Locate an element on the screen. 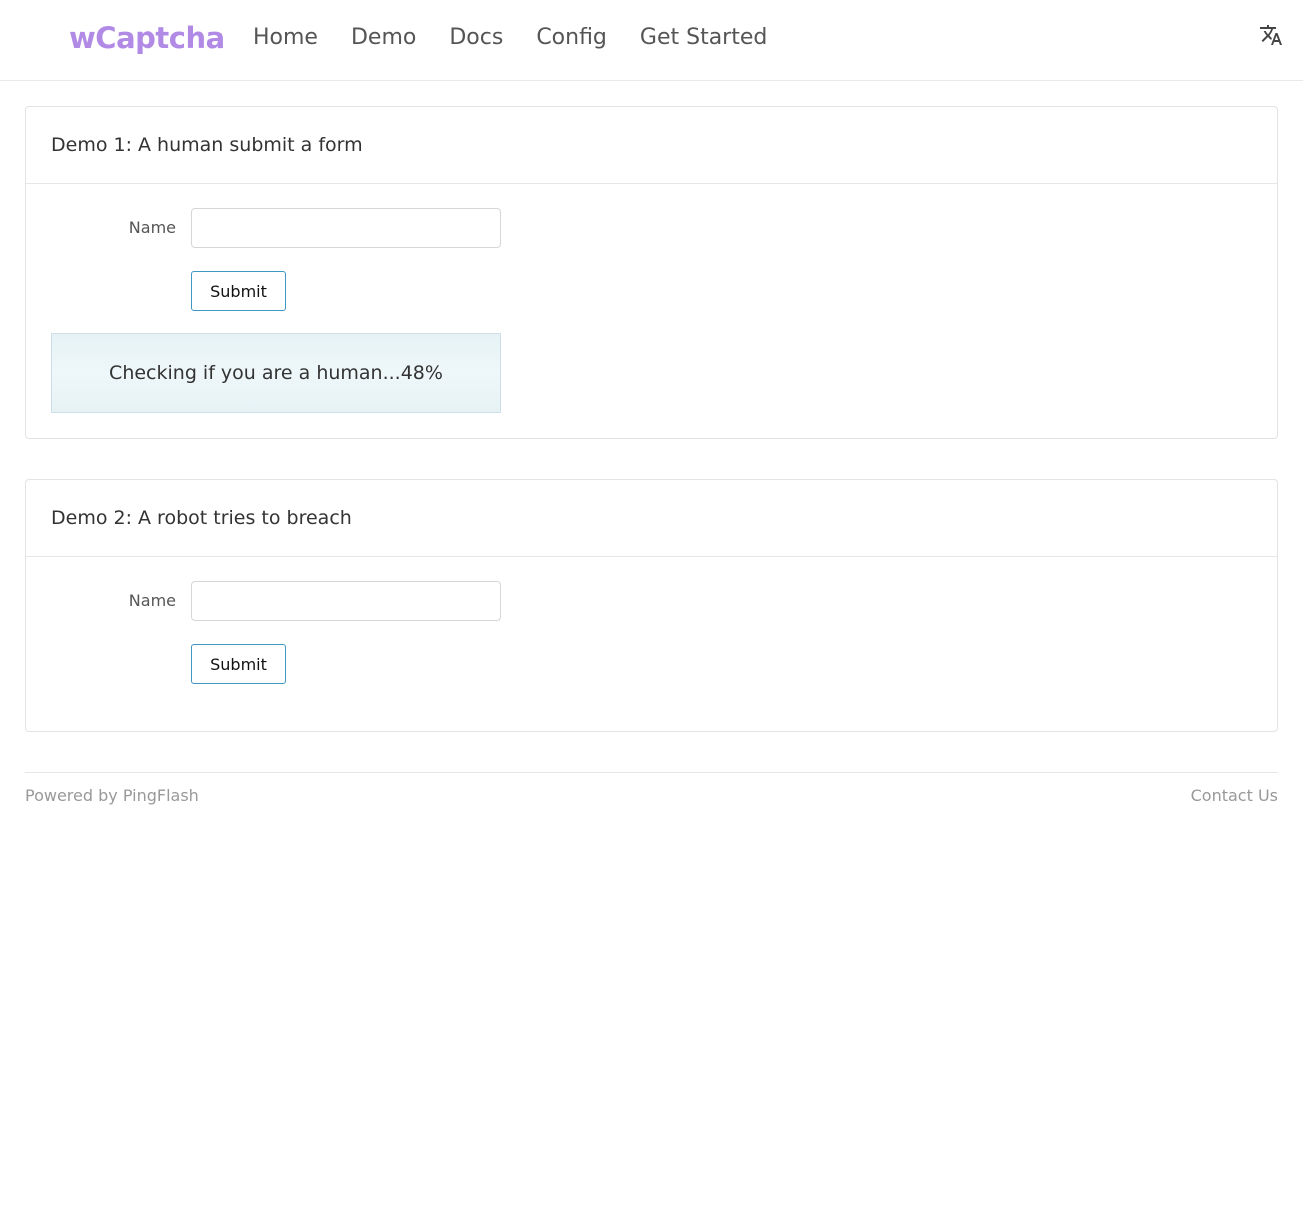  captcha-status-panel: Checking if you are a human...48% is located at coordinates (276, 373).